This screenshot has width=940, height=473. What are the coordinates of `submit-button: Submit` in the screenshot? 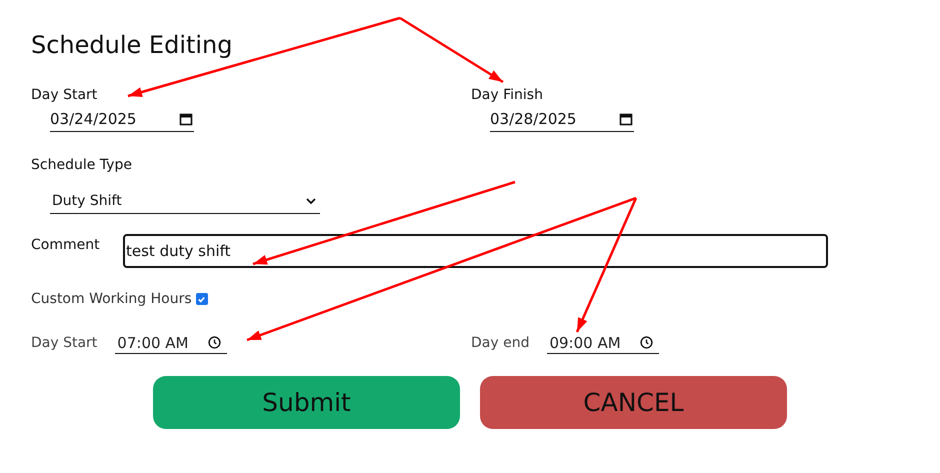 It's located at (306, 402).